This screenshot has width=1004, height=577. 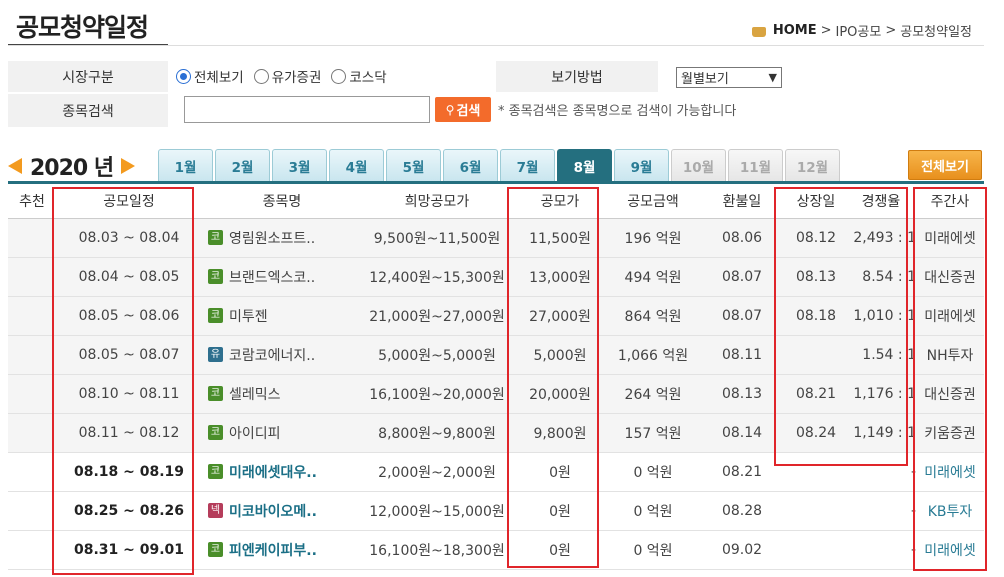 What do you see at coordinates (470, 165) in the screenshot?
I see `month-tab: 6월` at bounding box center [470, 165].